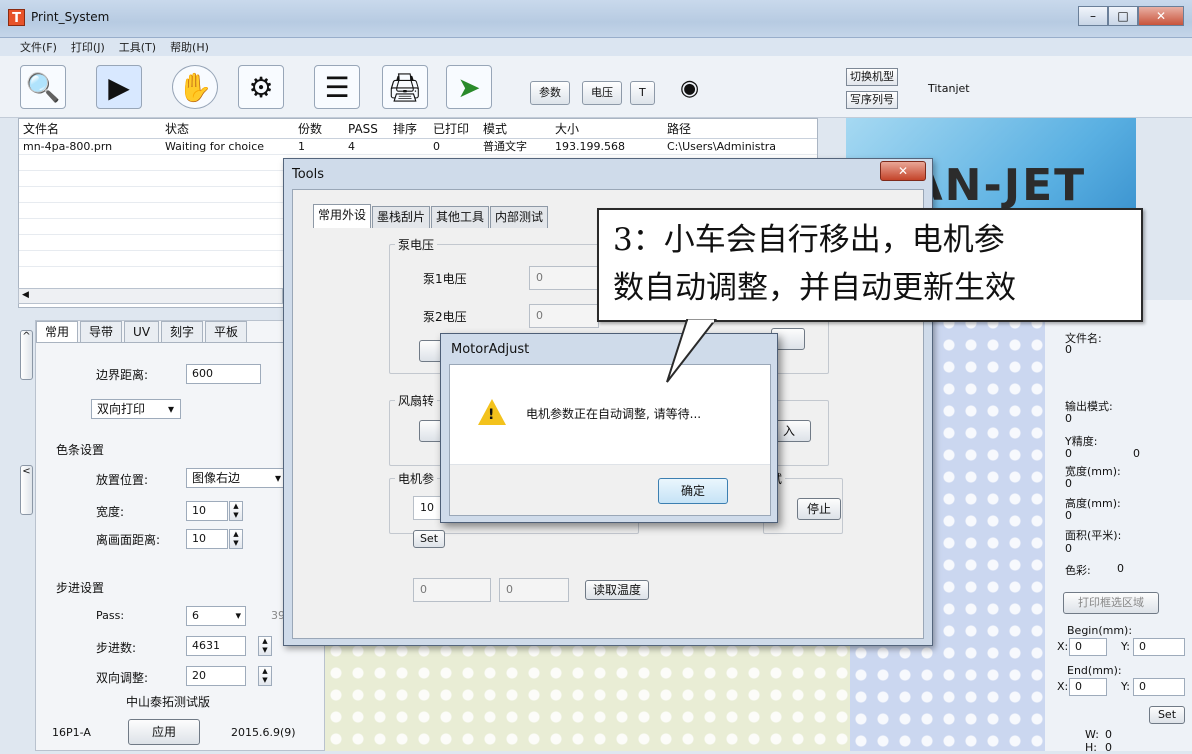  Describe the element at coordinates (689, 88) in the screenshot. I see `nozzle-icon: ◉` at that location.